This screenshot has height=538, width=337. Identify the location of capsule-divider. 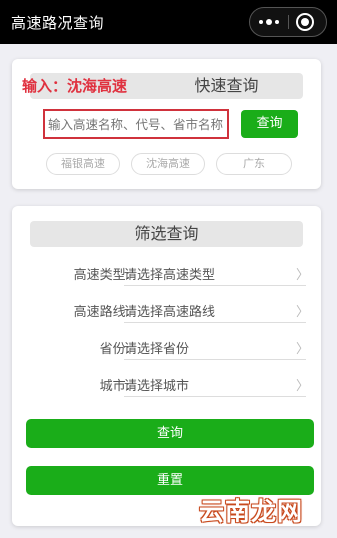
(288, 22).